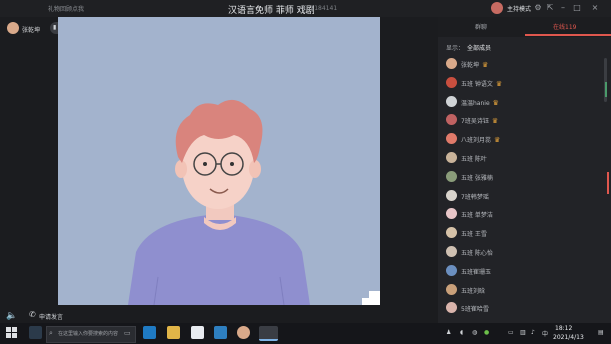 The height and width of the screenshot is (344, 611). What do you see at coordinates (320, 8) in the screenshot?
I see `room-id: ID:2184141` at bounding box center [320, 8].